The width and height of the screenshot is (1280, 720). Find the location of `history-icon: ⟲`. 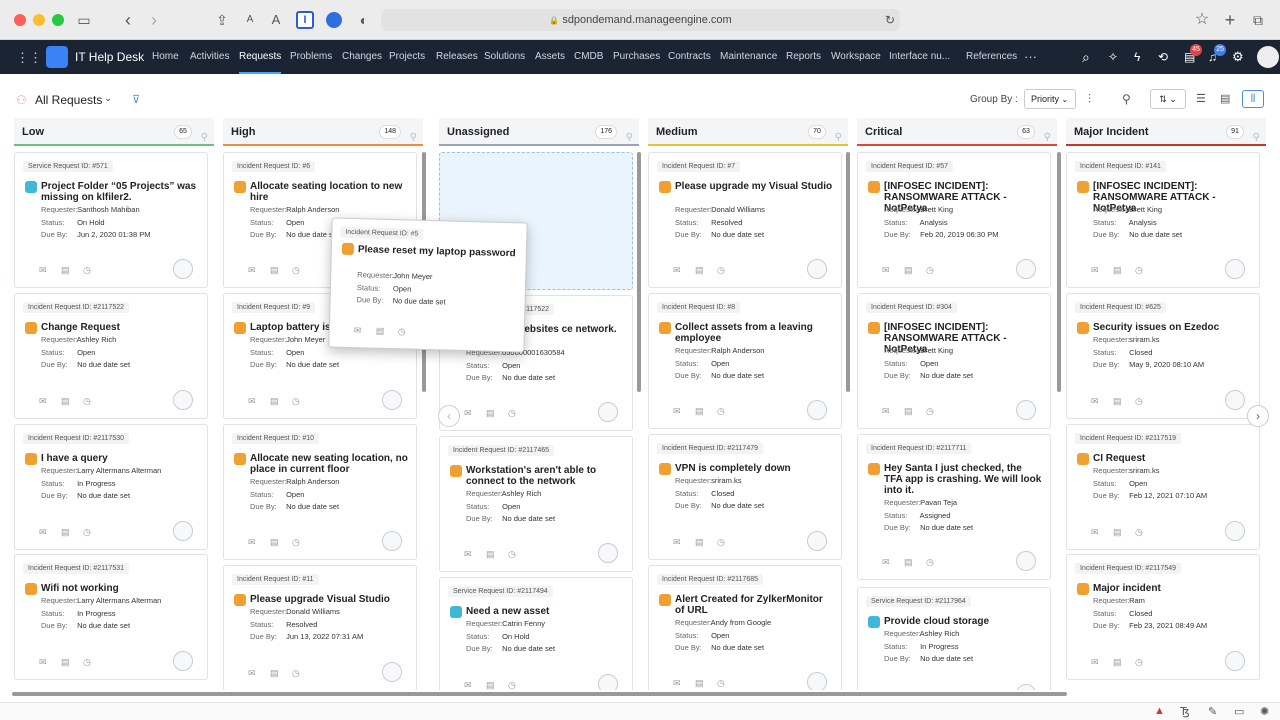

history-icon: ⟲ is located at coordinates (1163, 57).